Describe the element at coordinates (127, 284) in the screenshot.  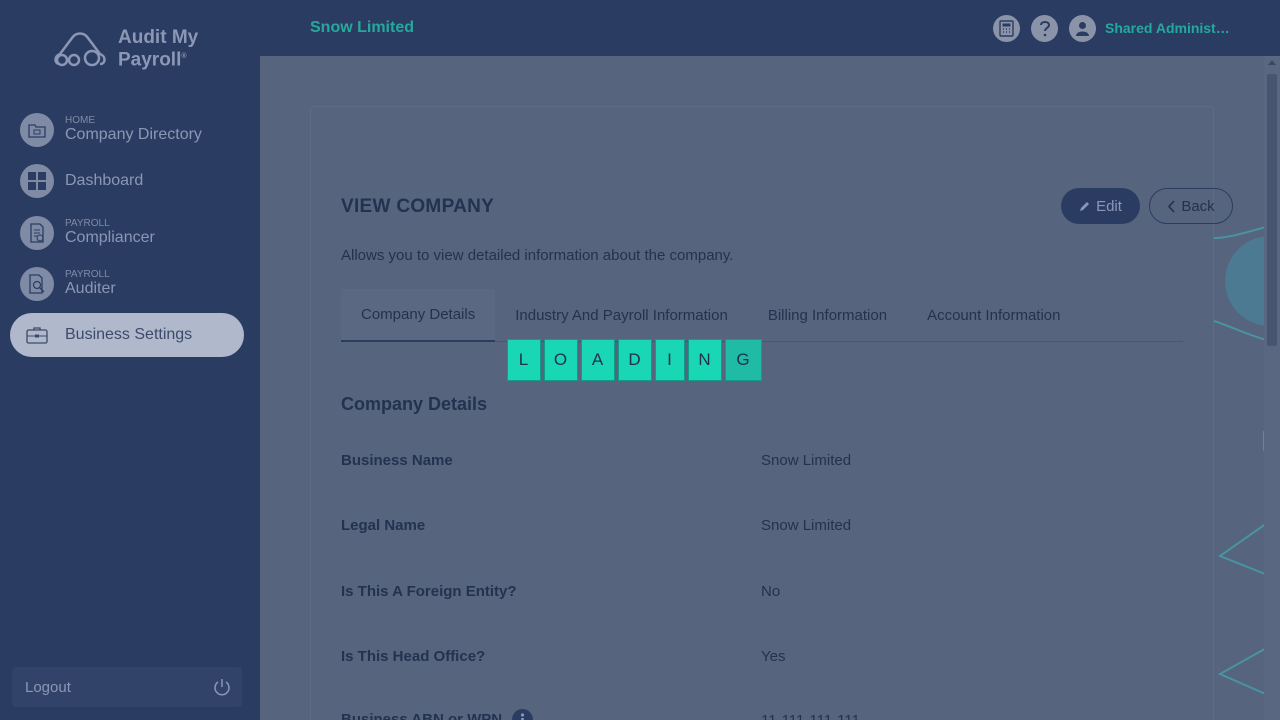
I see `sidebar-item-auditer: PAYROLL Auditer` at that location.